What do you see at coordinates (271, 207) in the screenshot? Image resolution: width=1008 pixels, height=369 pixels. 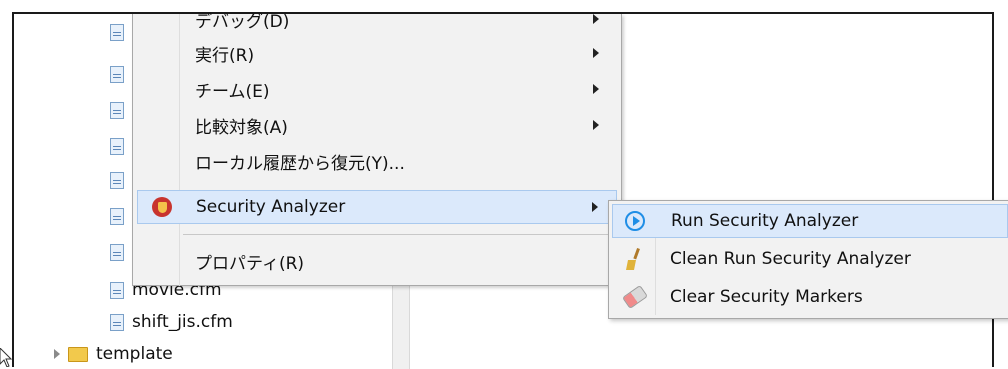 I see `menu-item-label: Security Analyzer` at bounding box center [271, 207].